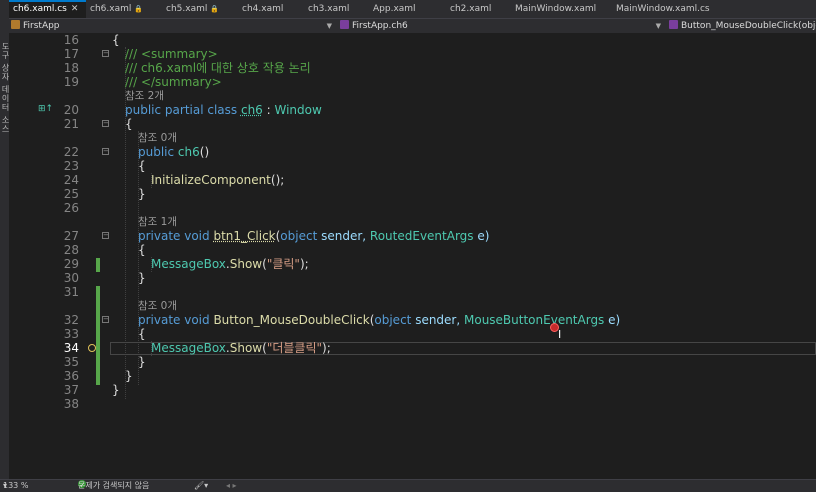  I want to click on line-number: 26, so click(71, 208).